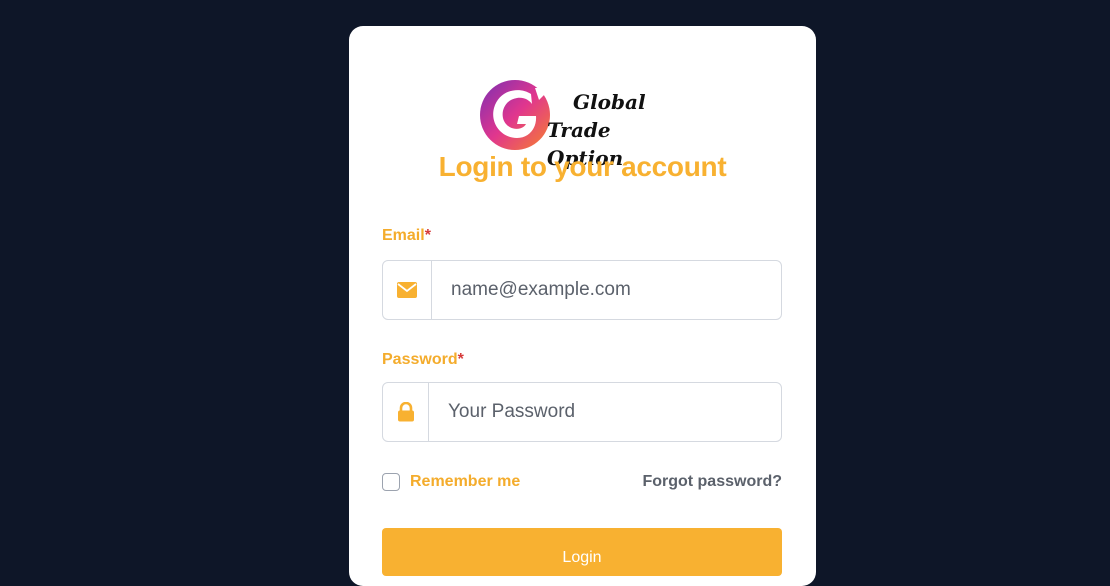  I want to click on email-field, so click(606, 290).